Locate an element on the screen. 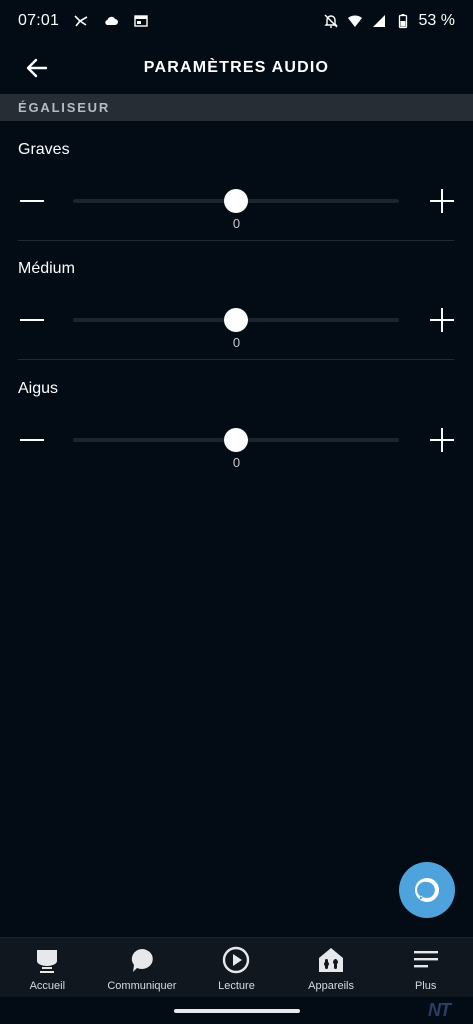 The height and width of the screenshot is (1024, 473). fox-icon is located at coordinates (81, 21).